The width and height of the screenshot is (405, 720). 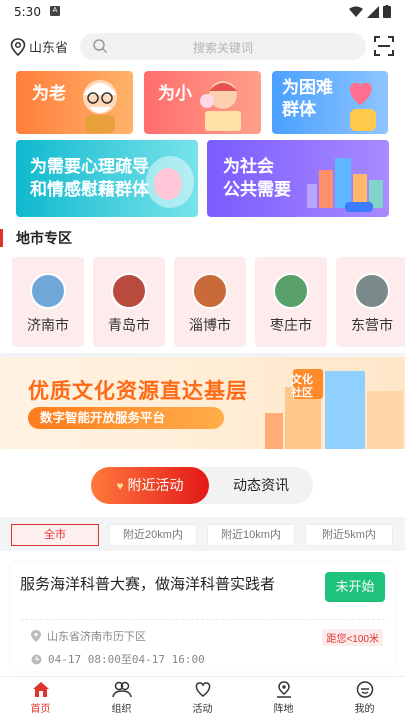 What do you see at coordinates (202, 619) in the screenshot?
I see `divider` at bounding box center [202, 619].